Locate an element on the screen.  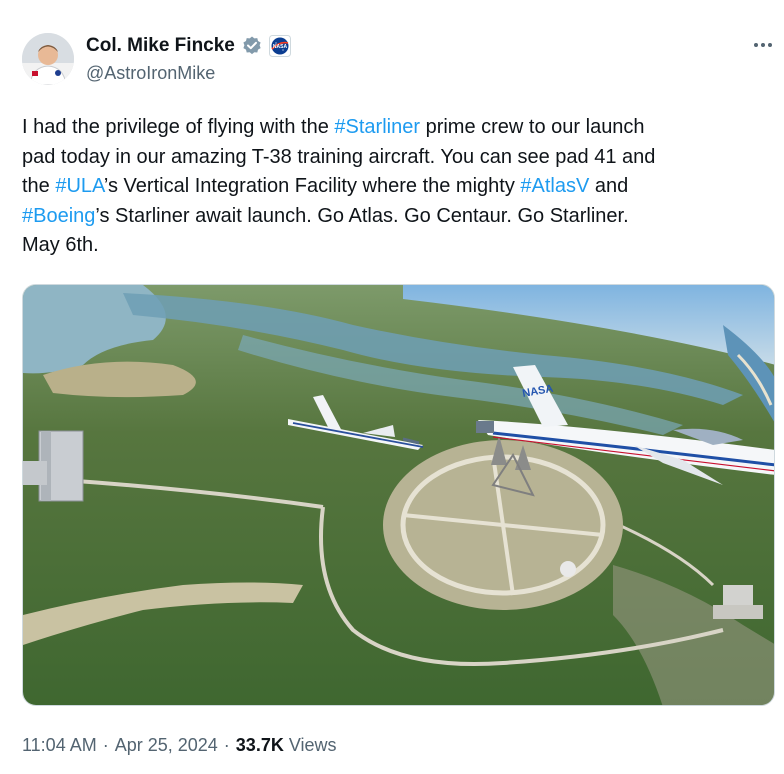
author-name-row: Col. Mike Fincke NASA is located at coordinates (188, 46).